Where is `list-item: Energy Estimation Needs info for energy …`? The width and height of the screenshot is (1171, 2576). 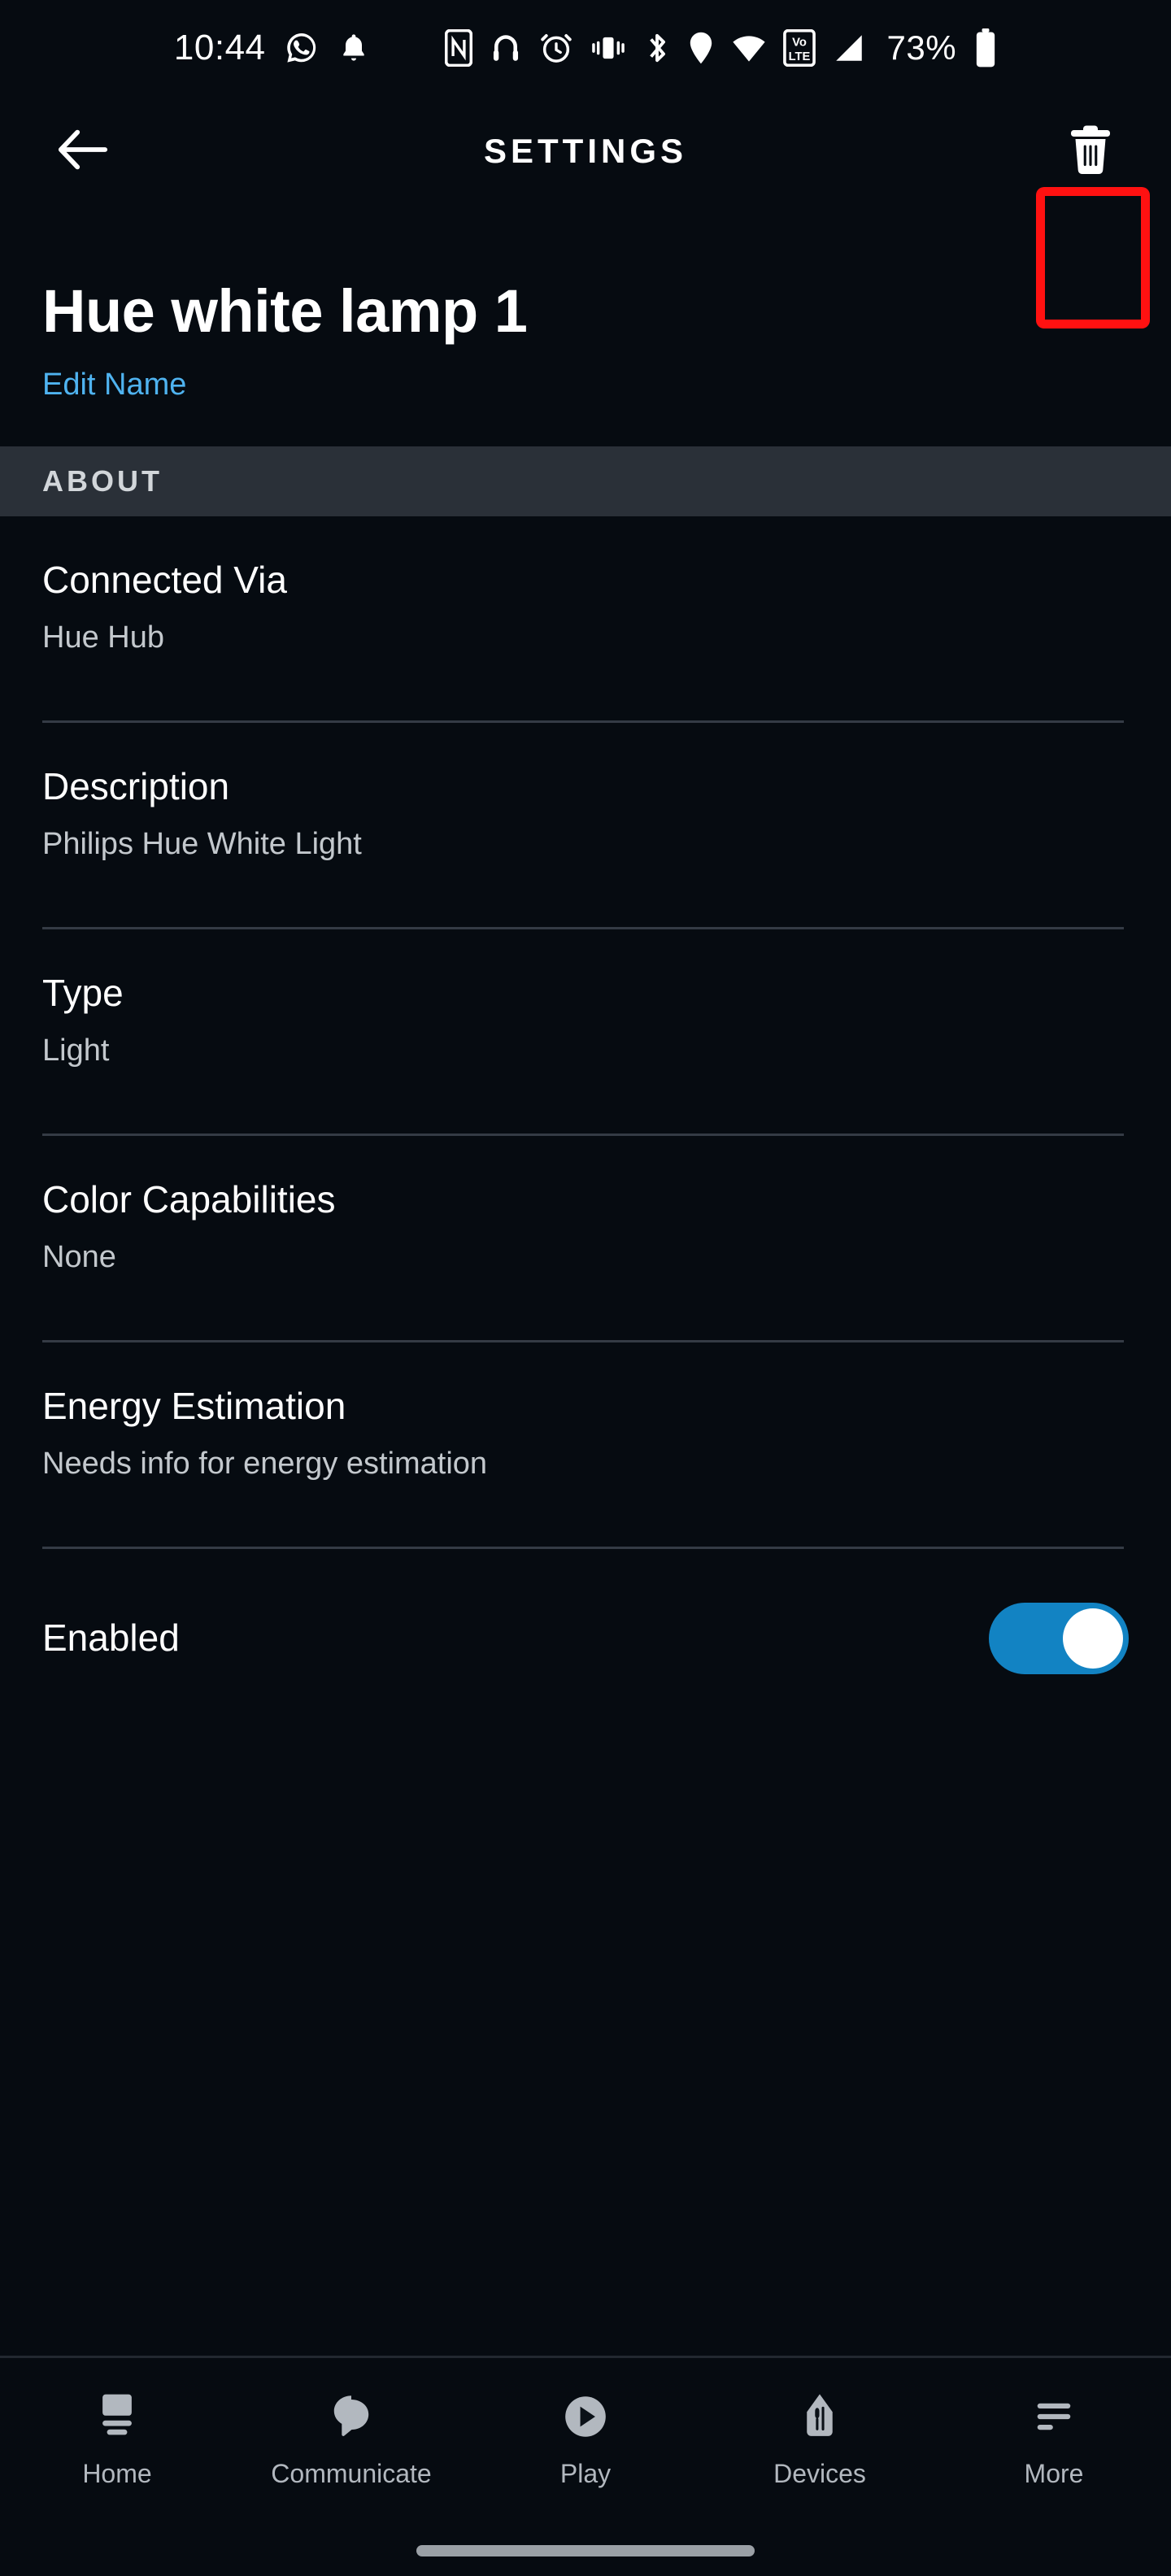
list-item: Energy Estimation Needs info for energy … is located at coordinates (585, 1446).